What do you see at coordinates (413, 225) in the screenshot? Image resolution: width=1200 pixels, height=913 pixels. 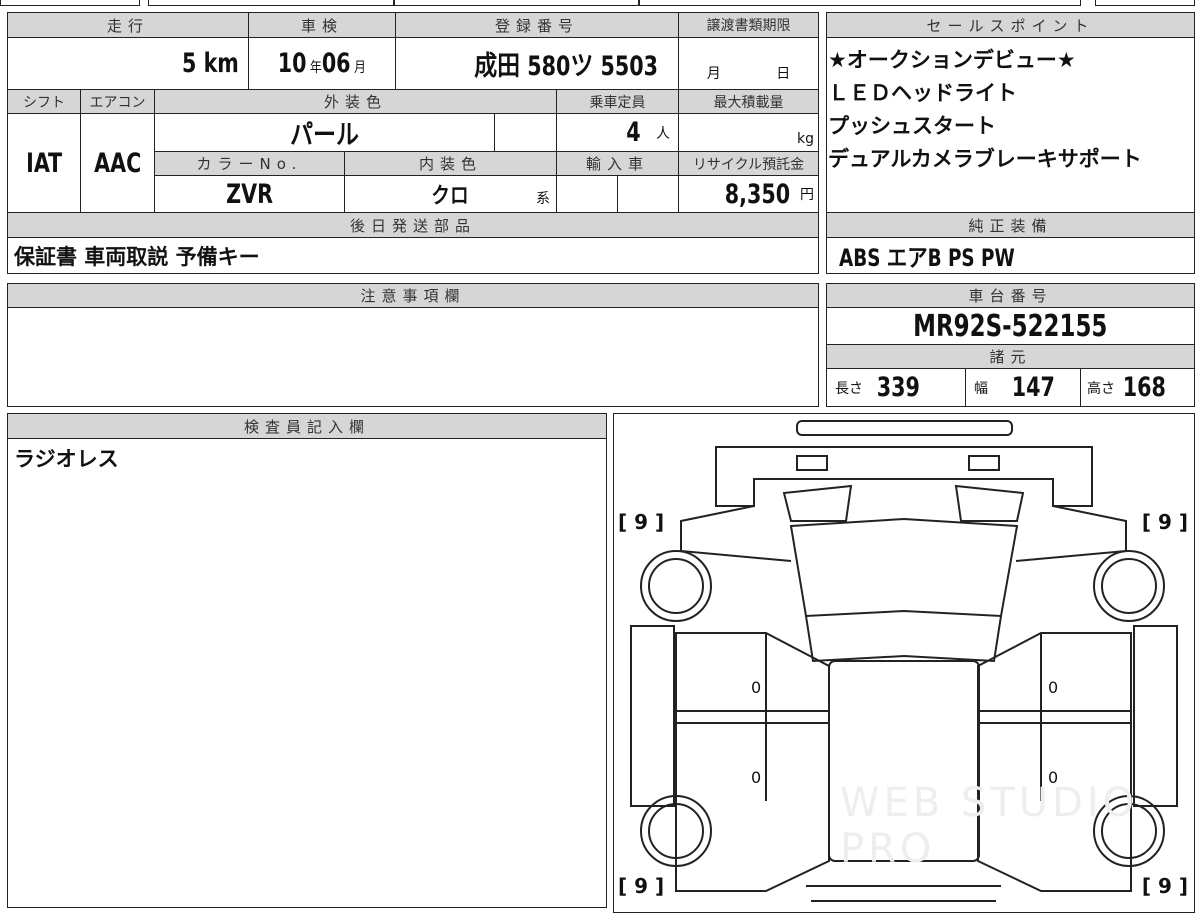 I see `later-parts-header: 後日発送部品` at bounding box center [413, 225].